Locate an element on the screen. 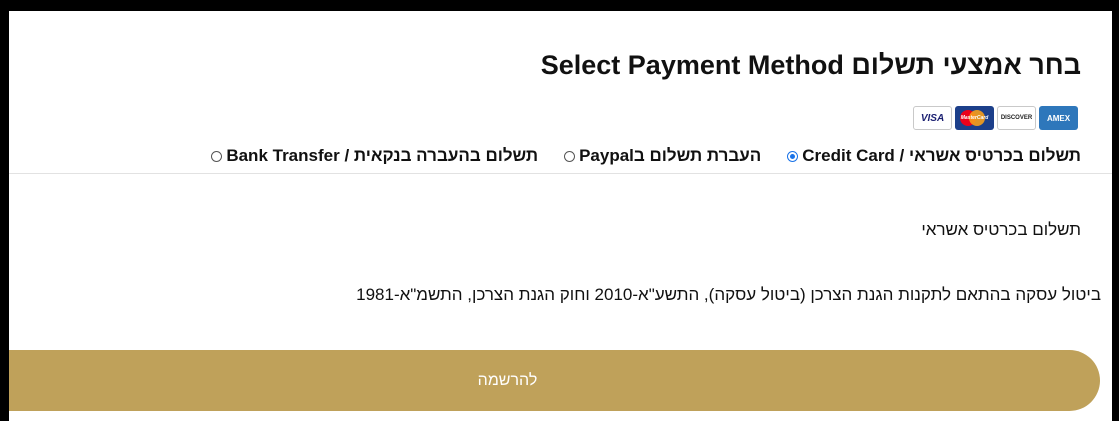  payment-option-paypal: העברת תשלום בPaypal is located at coordinates (662, 156).